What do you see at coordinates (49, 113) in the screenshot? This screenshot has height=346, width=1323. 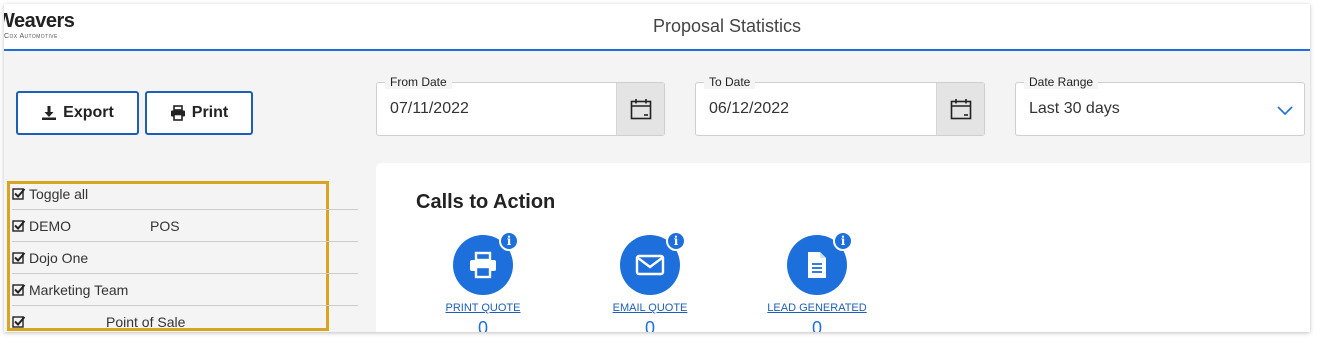 I see `download-icon` at bounding box center [49, 113].